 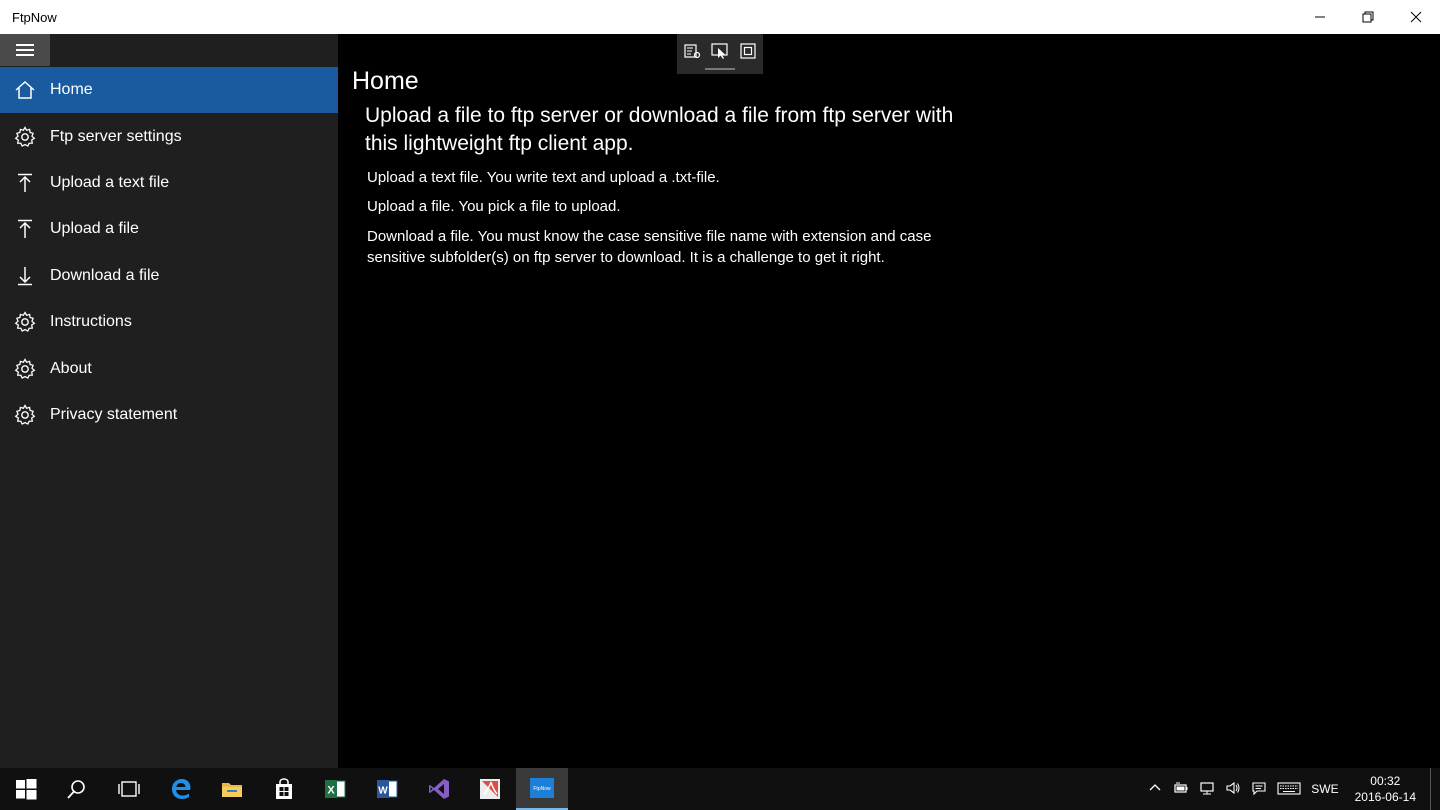 What do you see at coordinates (720, 17) in the screenshot?
I see `title-bar: FtpNow` at bounding box center [720, 17].